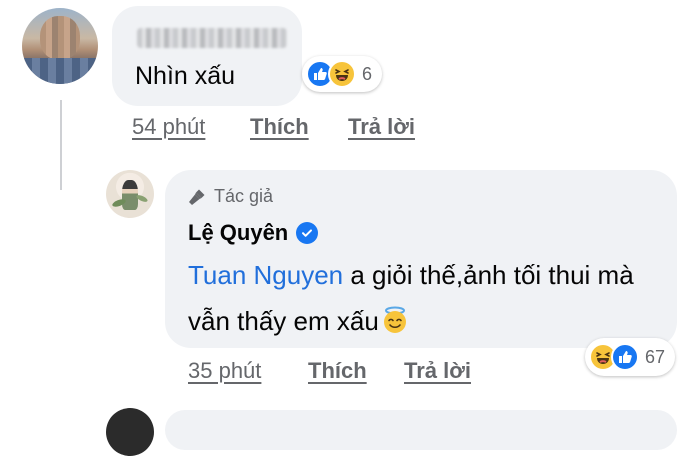  What do you see at coordinates (244, 196) in the screenshot?
I see `author-badge-label: Tác giả` at bounding box center [244, 196].